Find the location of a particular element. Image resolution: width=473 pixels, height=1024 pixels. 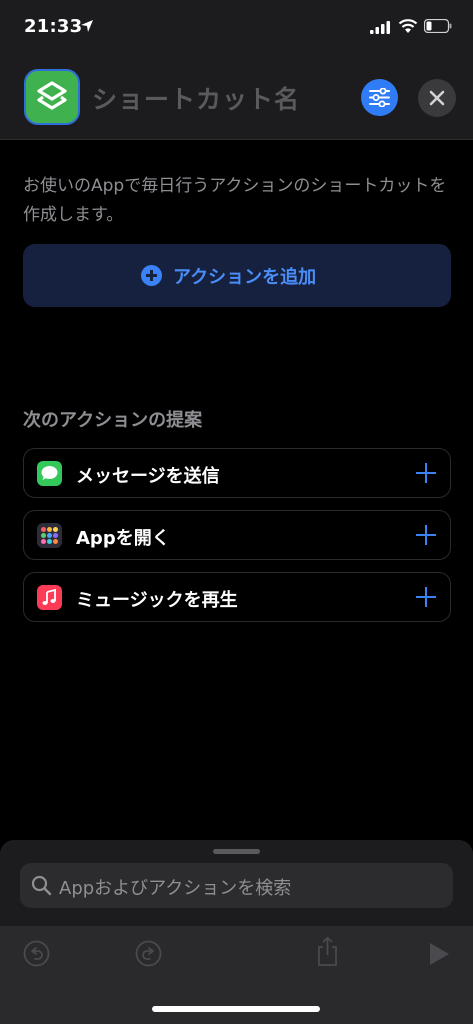

suggestion-label: メッセージを送信 is located at coordinates (148, 476).